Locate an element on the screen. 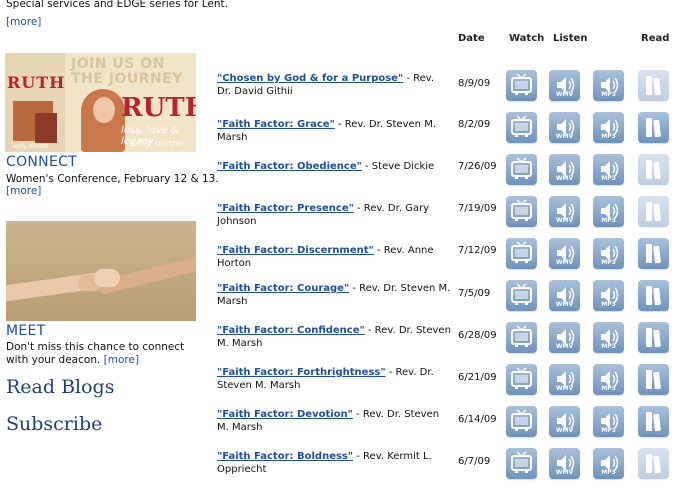  header-read: Read is located at coordinates (655, 38).